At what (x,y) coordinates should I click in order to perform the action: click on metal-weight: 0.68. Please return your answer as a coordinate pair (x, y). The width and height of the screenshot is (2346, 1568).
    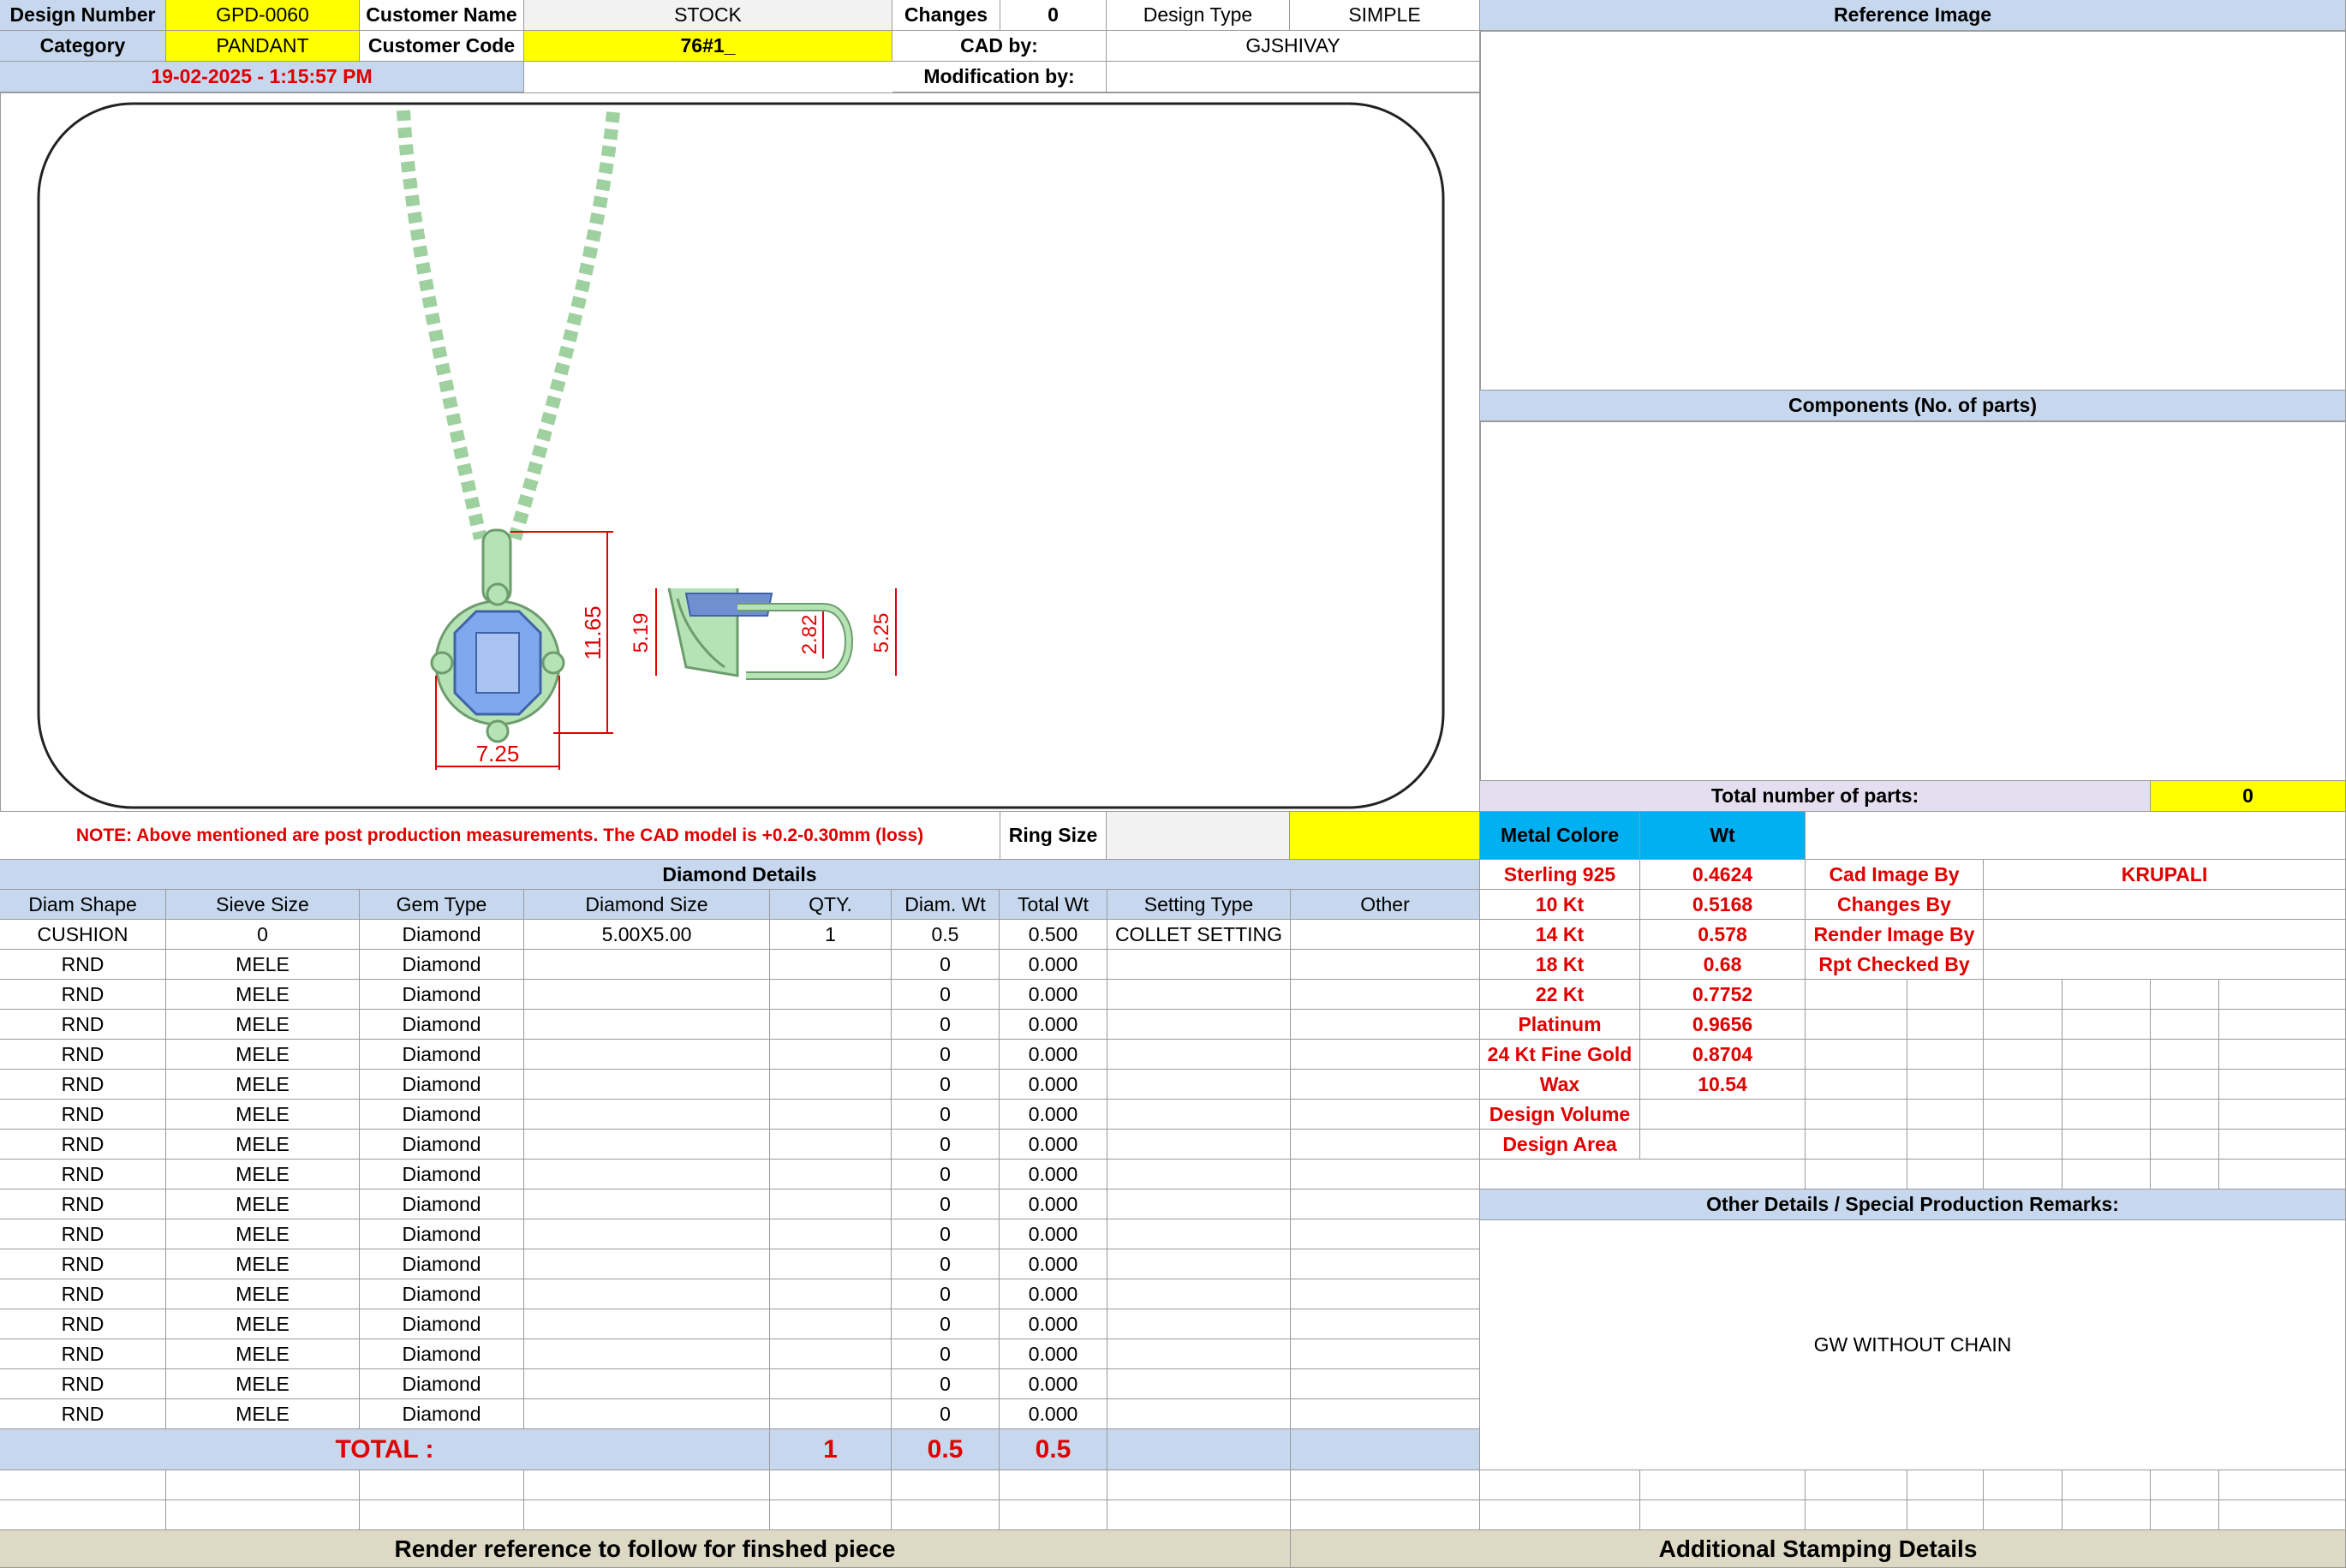
    Looking at the image, I should click on (1723, 965).